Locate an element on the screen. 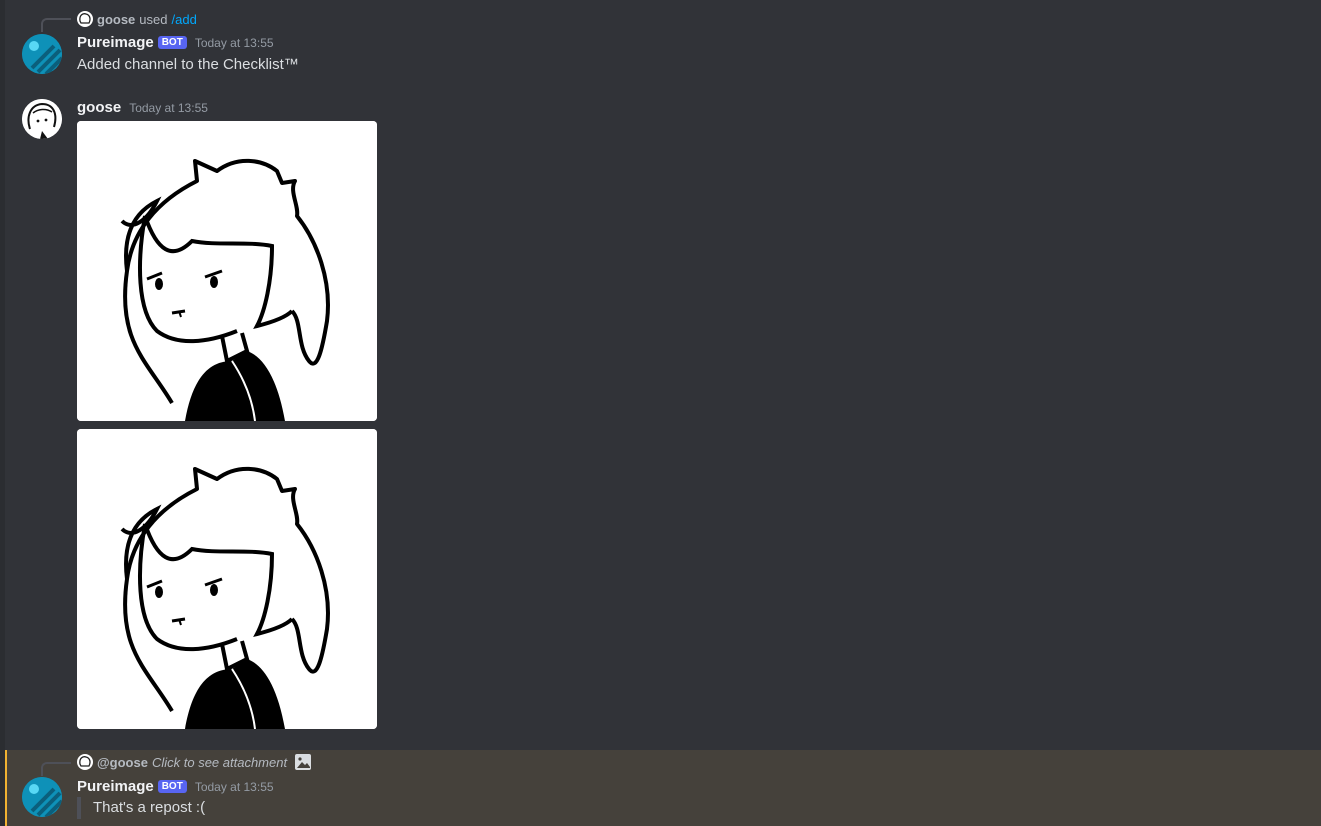  command-link: /add is located at coordinates (184, 19).